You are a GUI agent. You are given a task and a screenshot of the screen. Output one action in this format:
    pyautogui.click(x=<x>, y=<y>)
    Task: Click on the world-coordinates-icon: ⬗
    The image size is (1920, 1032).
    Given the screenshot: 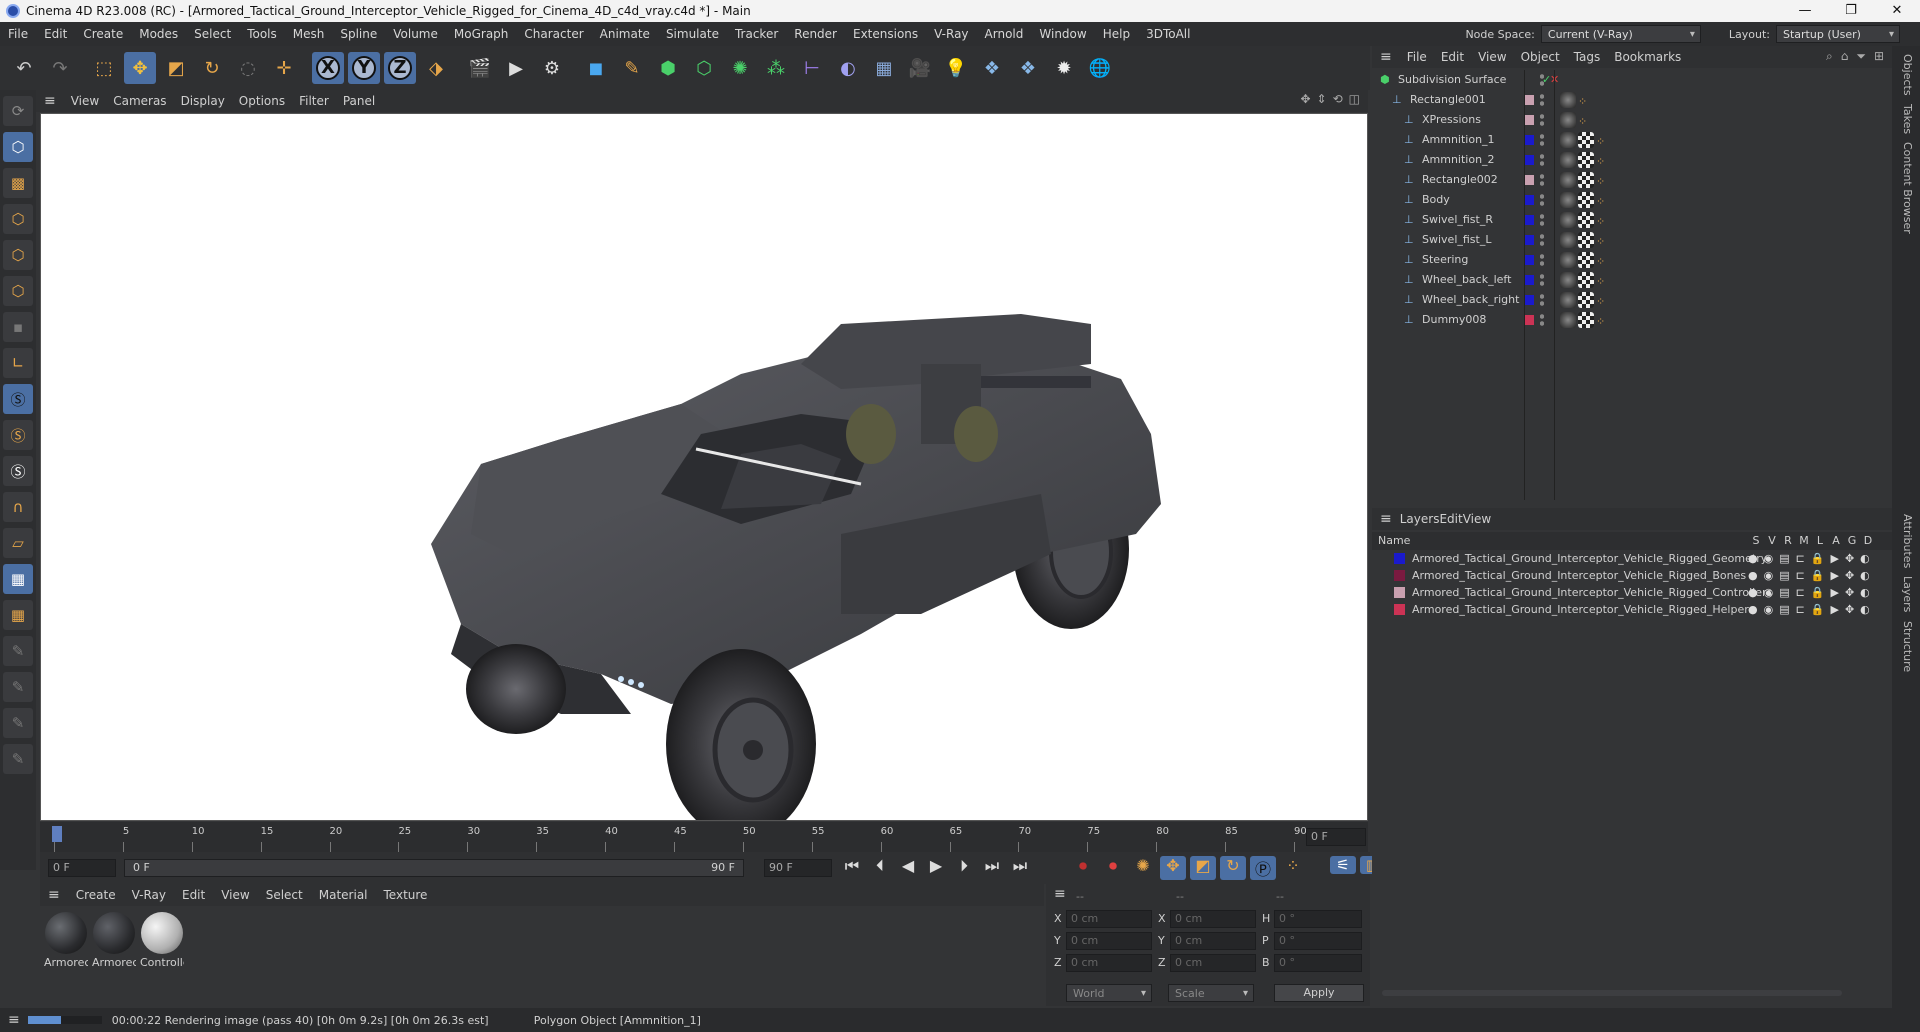 What is the action you would take?
    pyautogui.click(x=436, y=68)
    